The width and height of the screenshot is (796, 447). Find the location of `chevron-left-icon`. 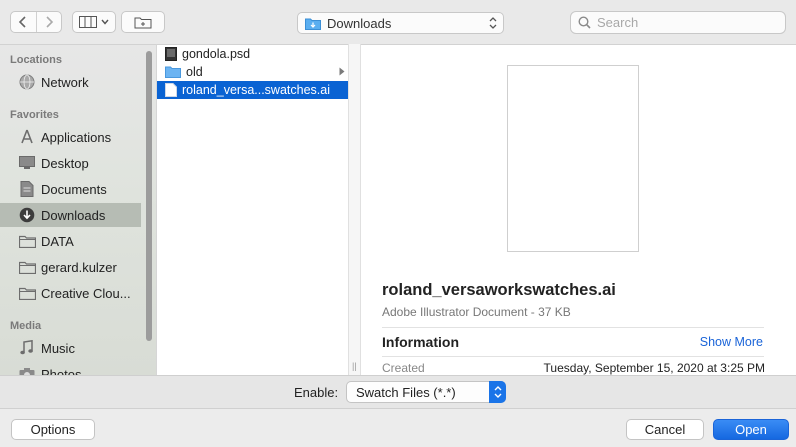

chevron-left-icon is located at coordinates (22, 22).